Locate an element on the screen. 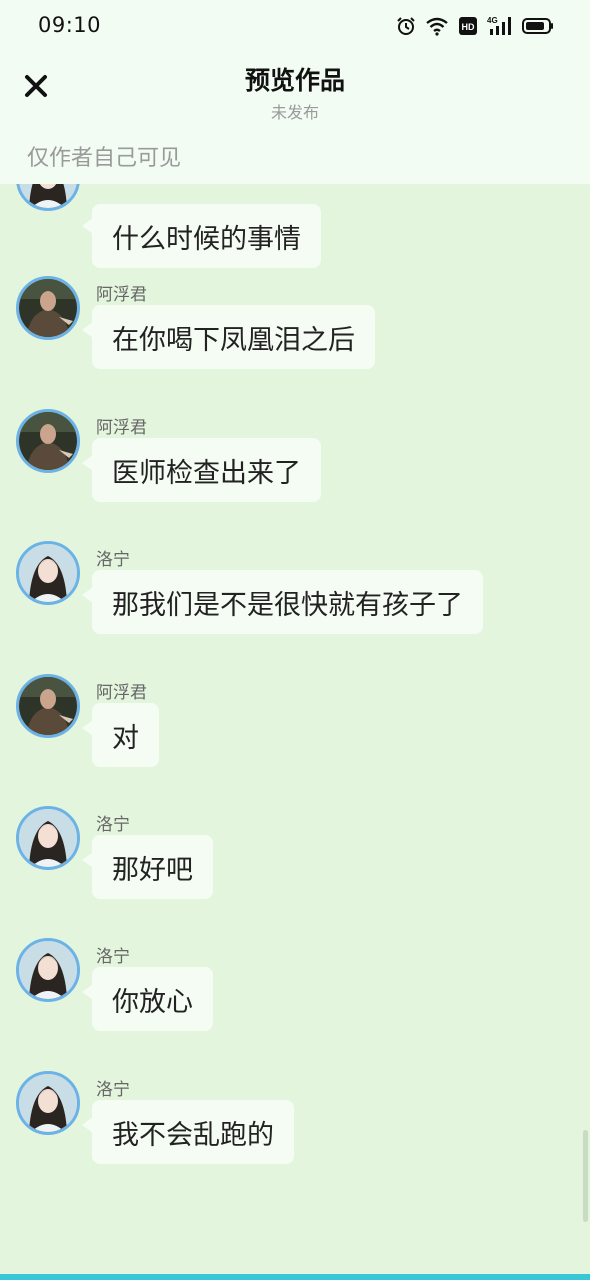 This screenshot has width=590, height=1280. visibility-note: 仅作者自己可见 is located at coordinates (104, 158).